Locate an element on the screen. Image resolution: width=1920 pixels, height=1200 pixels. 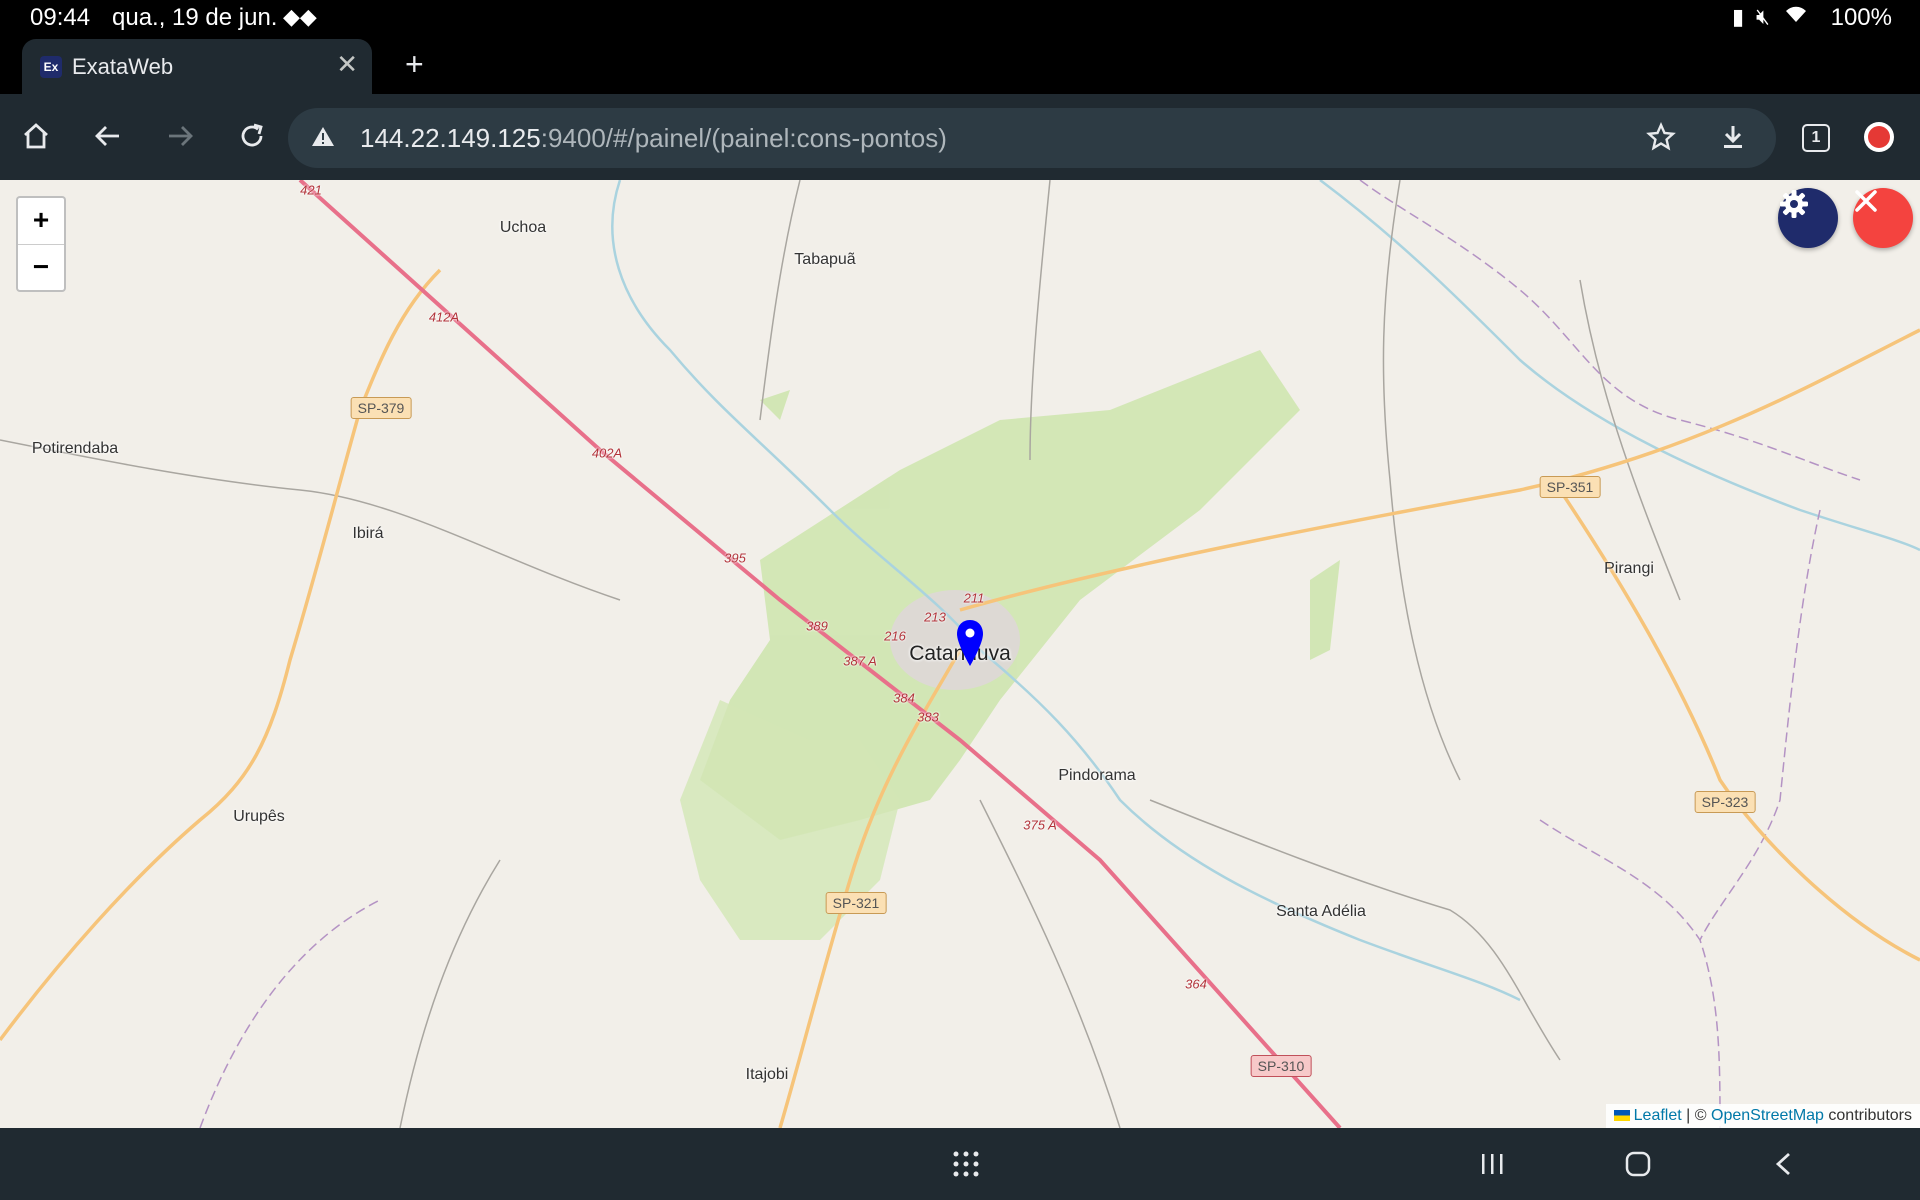
km-marker: 421 is located at coordinates (311, 190).